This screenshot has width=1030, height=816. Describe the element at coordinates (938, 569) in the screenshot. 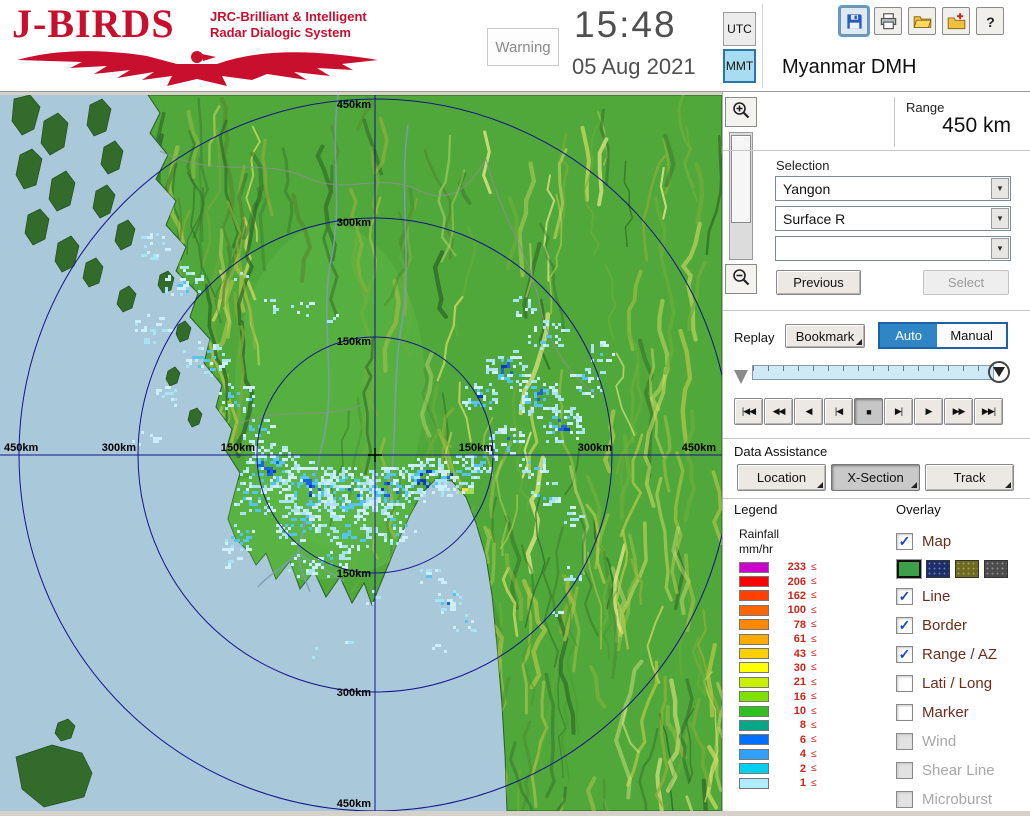

I see `map-style-navy` at that location.